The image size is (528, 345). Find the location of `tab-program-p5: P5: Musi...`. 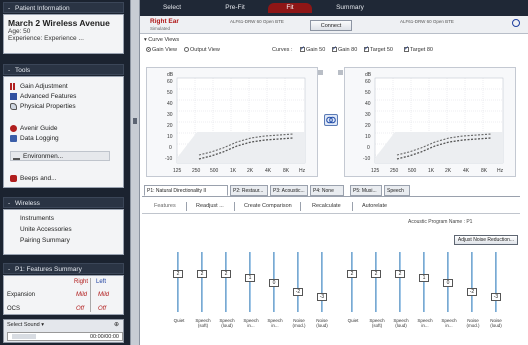

tab-program-p5: P5: Musi... is located at coordinates (366, 190).